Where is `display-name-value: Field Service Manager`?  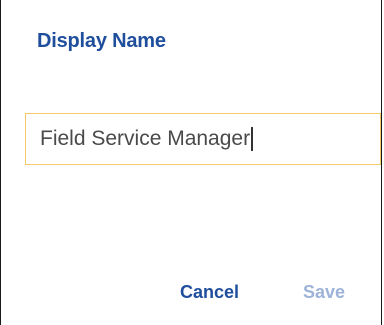 display-name-value: Field Service Manager is located at coordinates (145, 138).